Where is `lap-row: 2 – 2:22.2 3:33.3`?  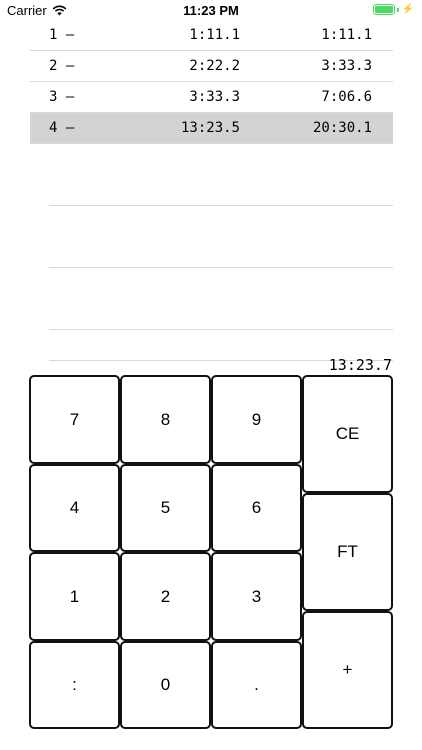
lap-row: 2 – 2:22.2 3:33.3 is located at coordinates (211, 66).